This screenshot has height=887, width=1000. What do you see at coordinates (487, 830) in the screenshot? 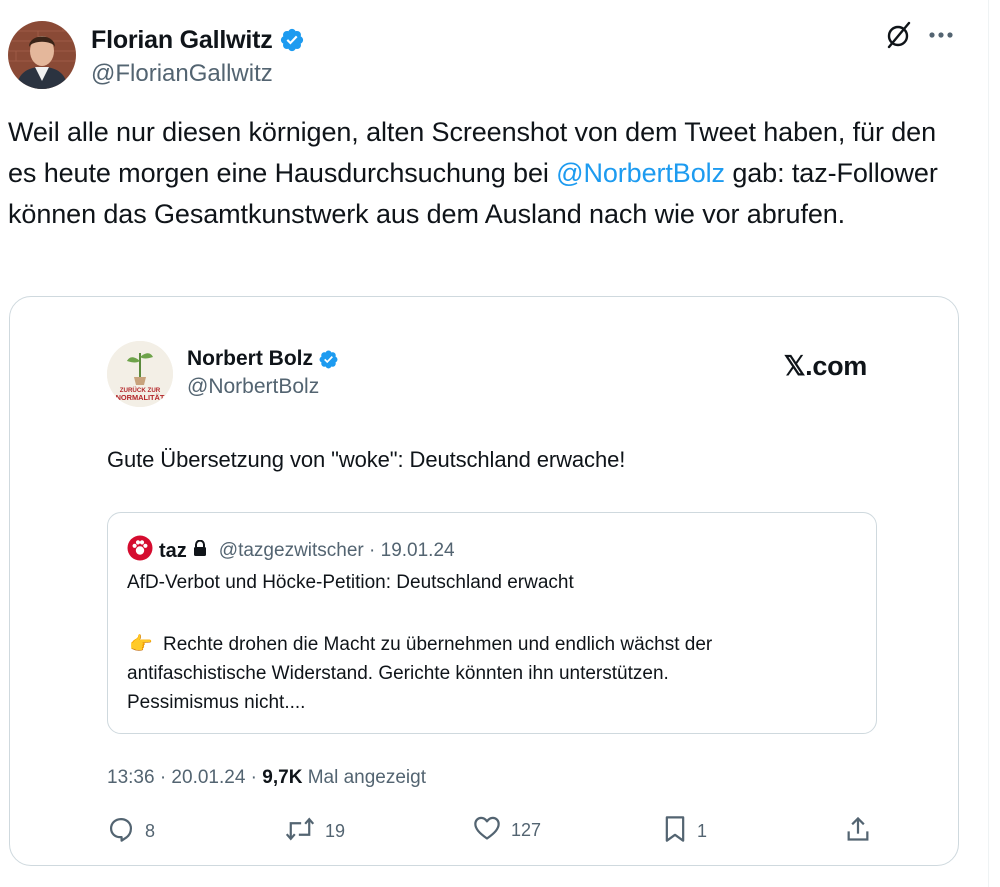
I see `like-icon` at bounding box center [487, 830].